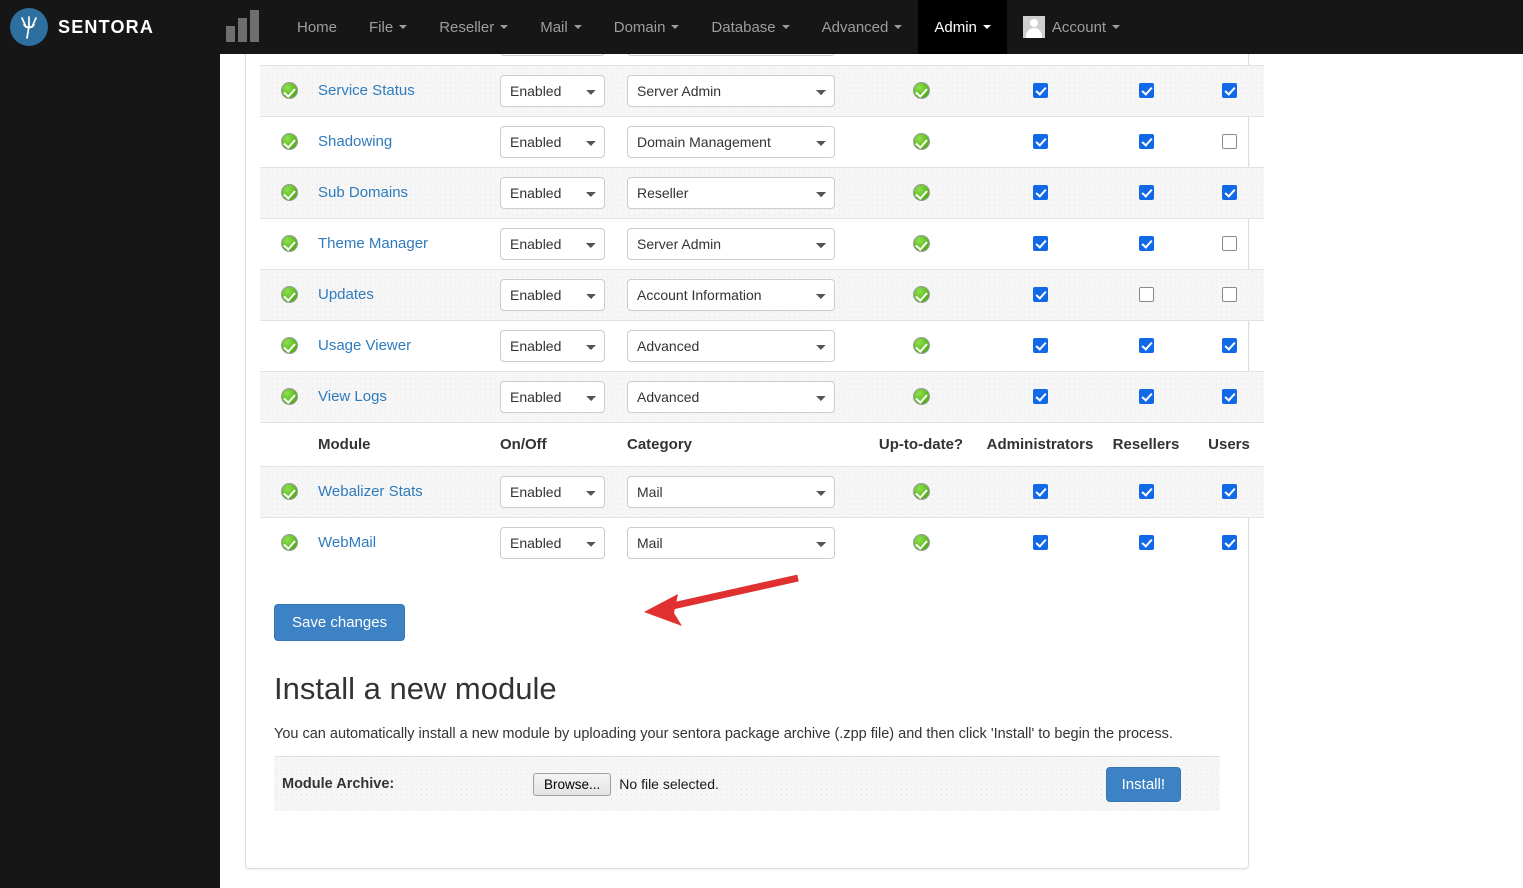 Image resolution: width=1523 pixels, height=888 pixels. I want to click on nav-item-account: Account, so click(1071, 27).